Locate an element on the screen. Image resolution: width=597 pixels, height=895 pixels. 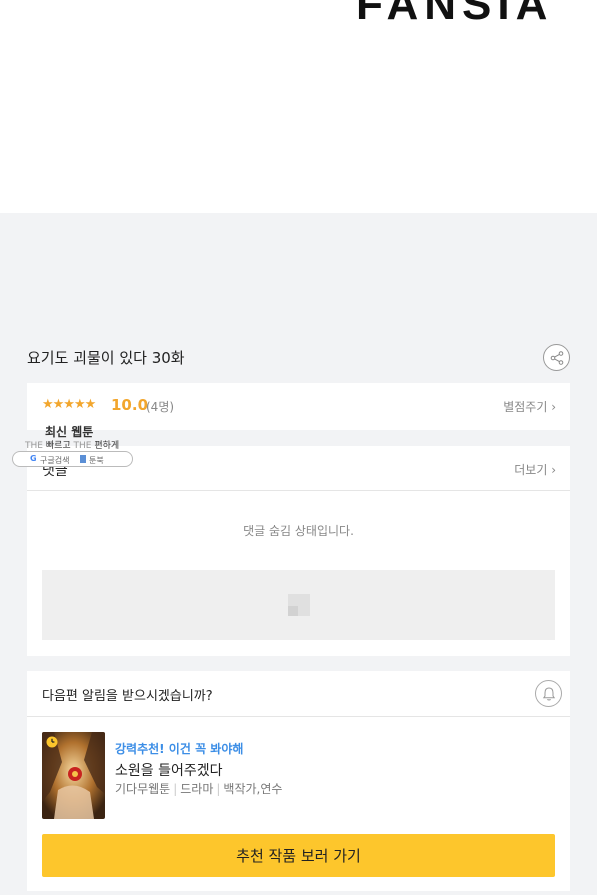
ad-subline-1d: 편하게 is located at coordinates (107, 446).